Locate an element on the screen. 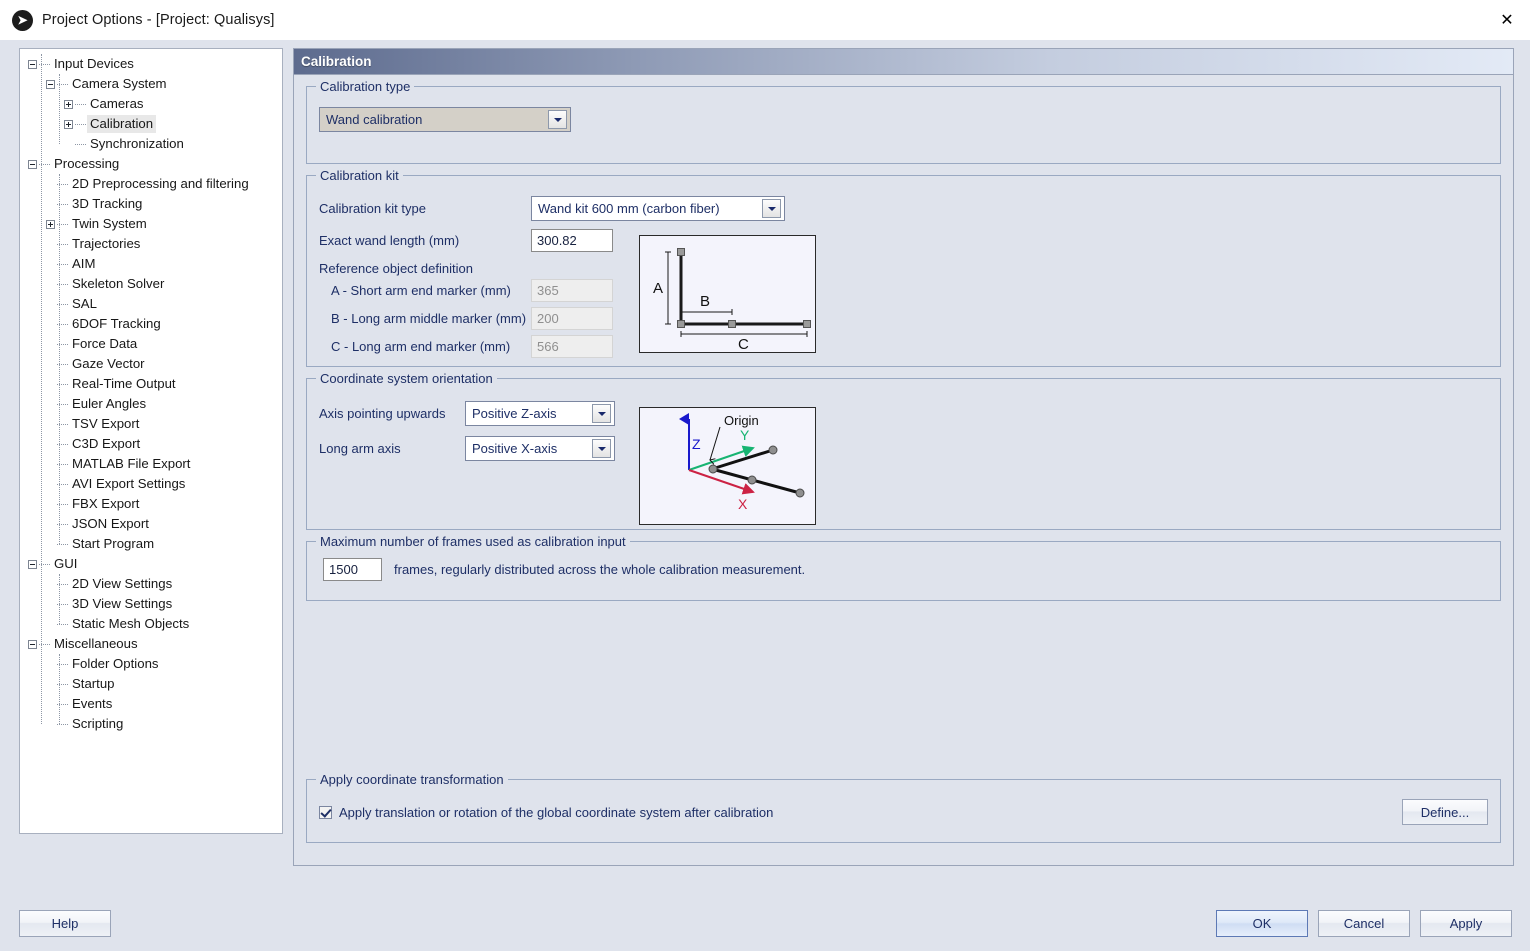 Image resolution: width=1530 pixels, height=951 pixels. reference-object-row: C - Long arm end marker (mm) 566 is located at coordinates (903, 346).